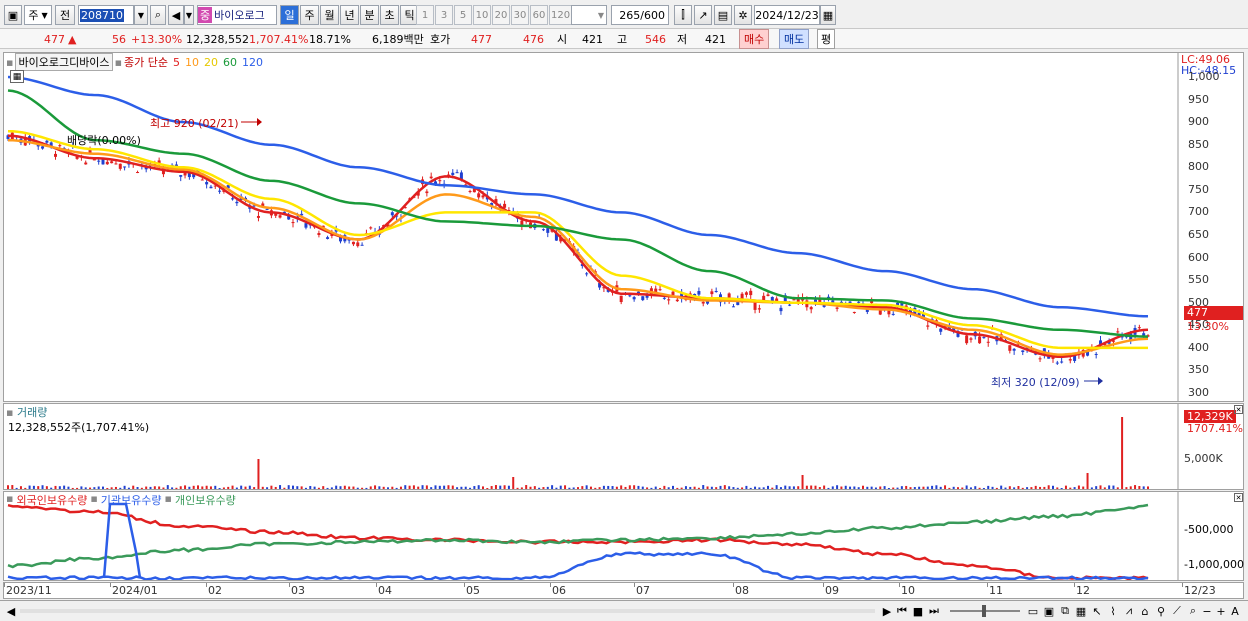  I want to click on speaker-icon: ◀, so click(176, 15).